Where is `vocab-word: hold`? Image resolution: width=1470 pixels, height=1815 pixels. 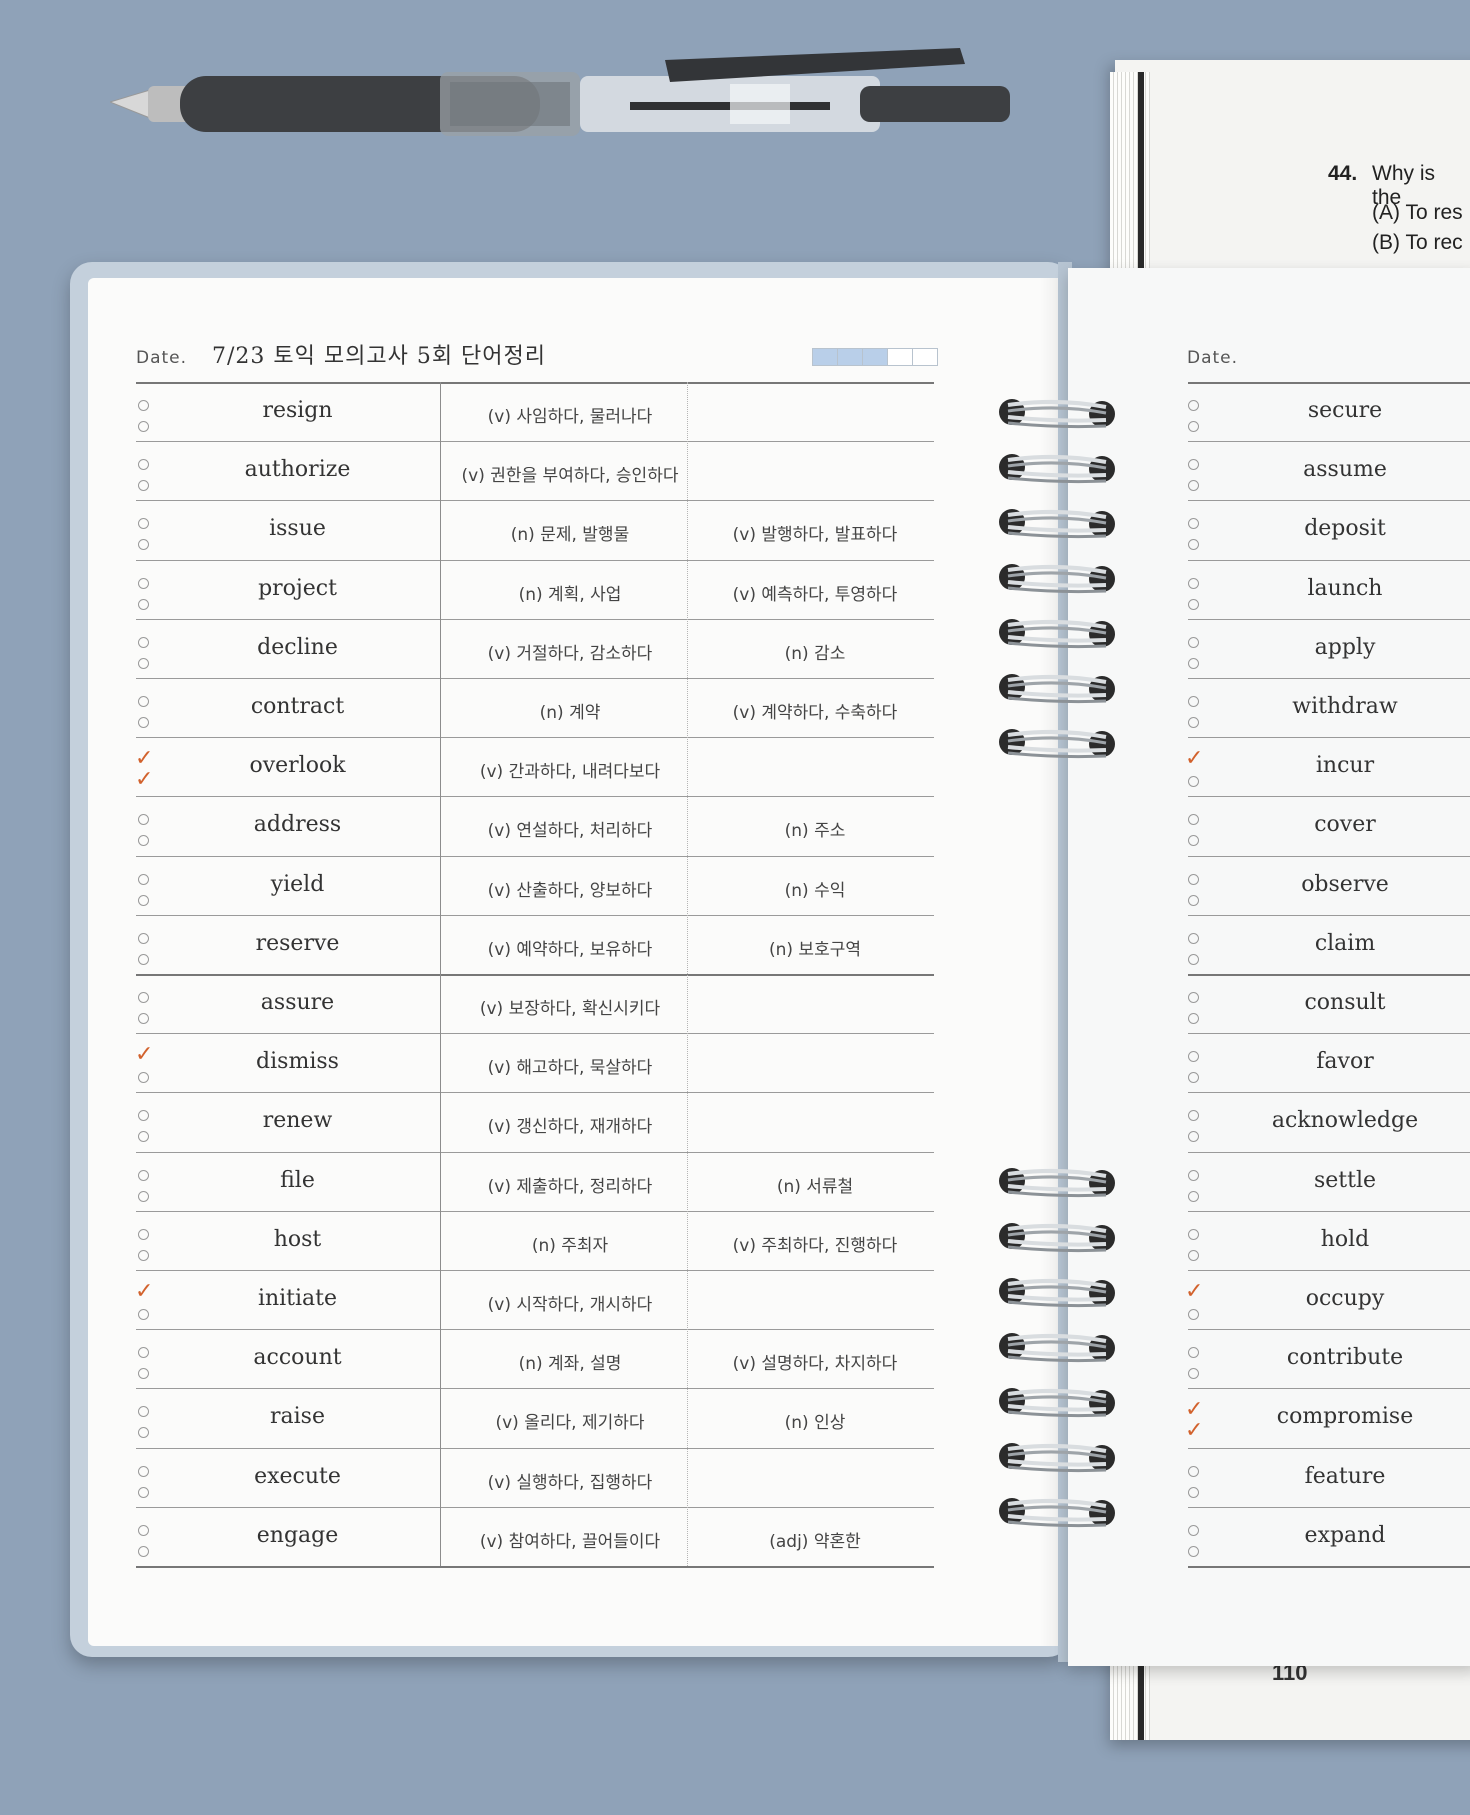 vocab-word: hold is located at coordinates (1345, 1239).